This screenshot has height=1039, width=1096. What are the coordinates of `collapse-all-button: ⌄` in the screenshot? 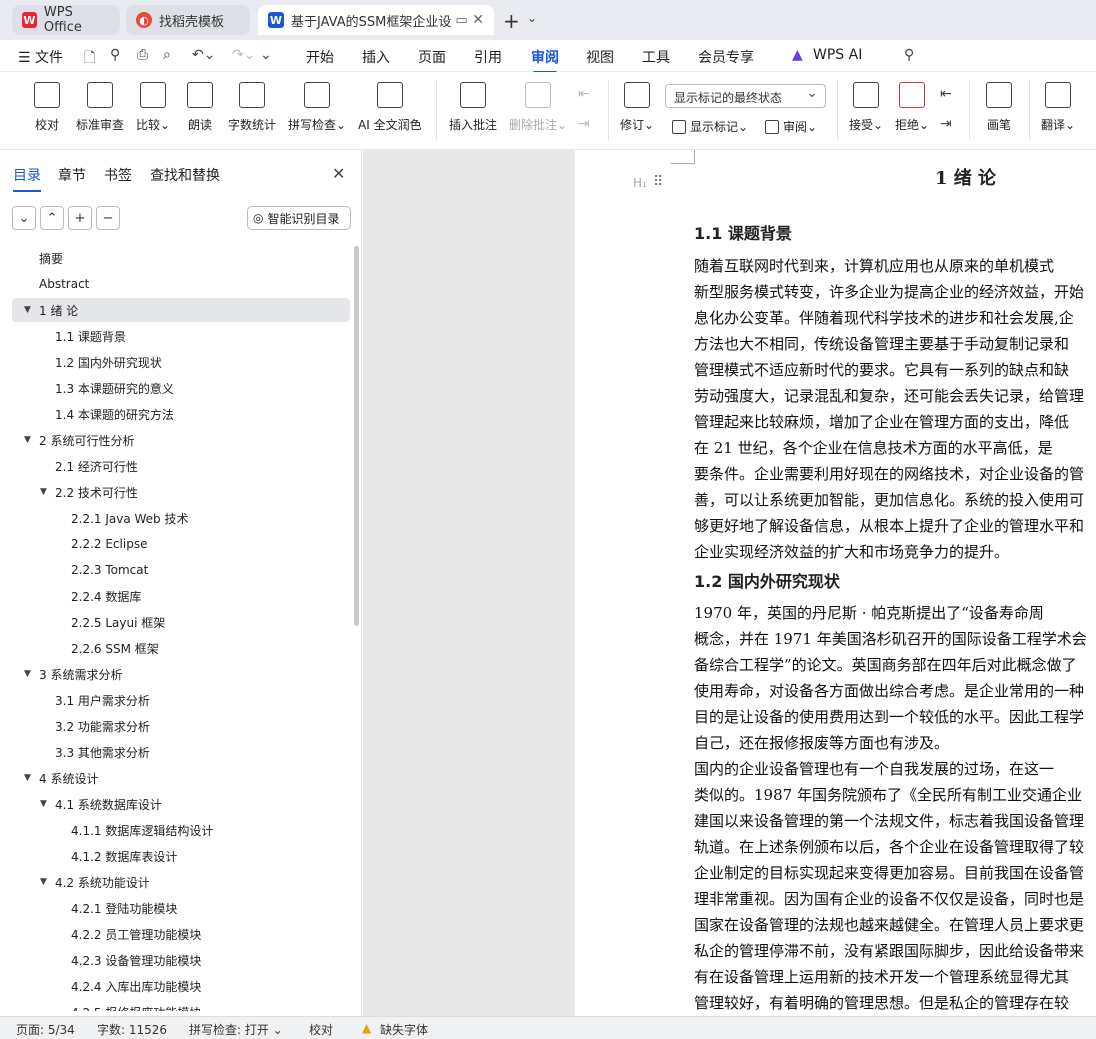 It's located at (24, 218).